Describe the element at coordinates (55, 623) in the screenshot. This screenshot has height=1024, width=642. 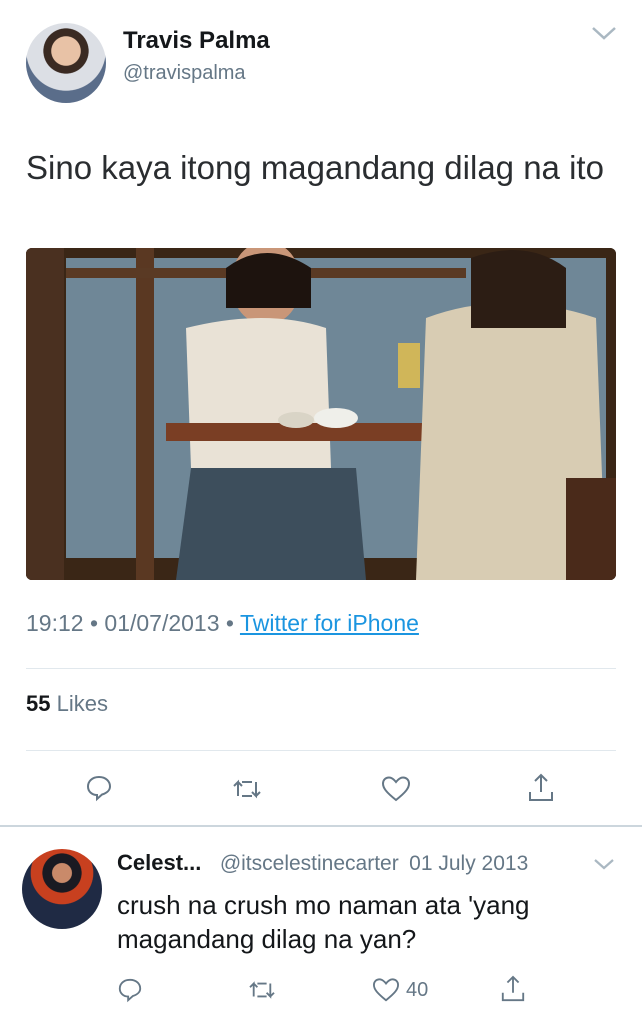
I see `tweet-time: 19:12` at that location.